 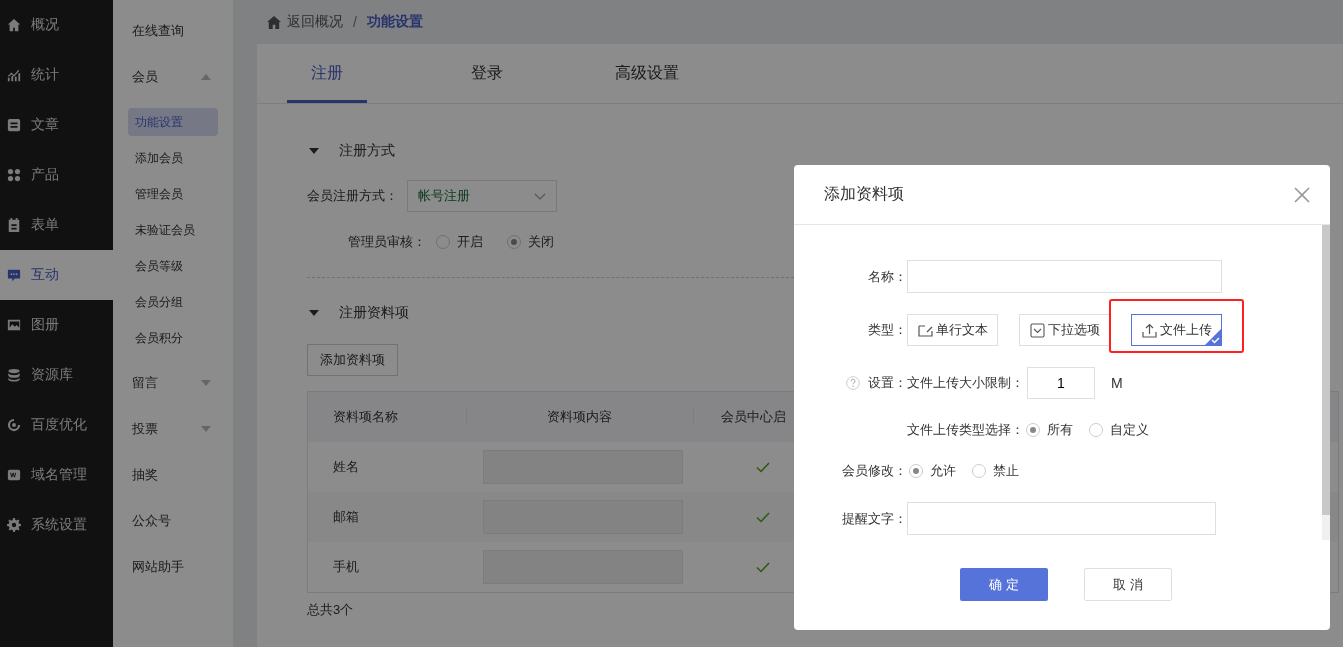 What do you see at coordinates (346, 517) in the screenshot?
I see `table-cell-text: 邮箱` at bounding box center [346, 517].